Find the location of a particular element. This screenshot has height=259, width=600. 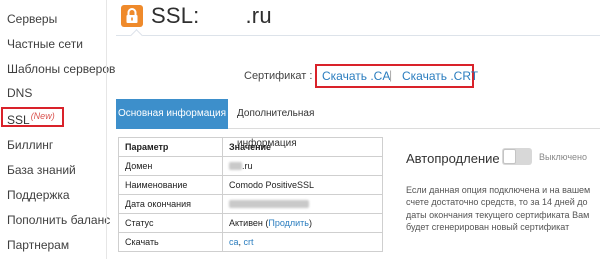

row-label-expiry-date: Дата окончания is located at coordinates (170, 204).